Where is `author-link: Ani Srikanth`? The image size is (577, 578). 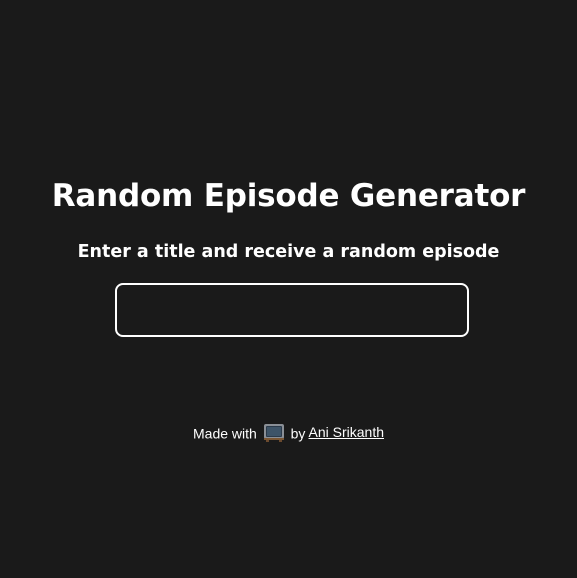 author-link: Ani Srikanth is located at coordinates (346, 432).